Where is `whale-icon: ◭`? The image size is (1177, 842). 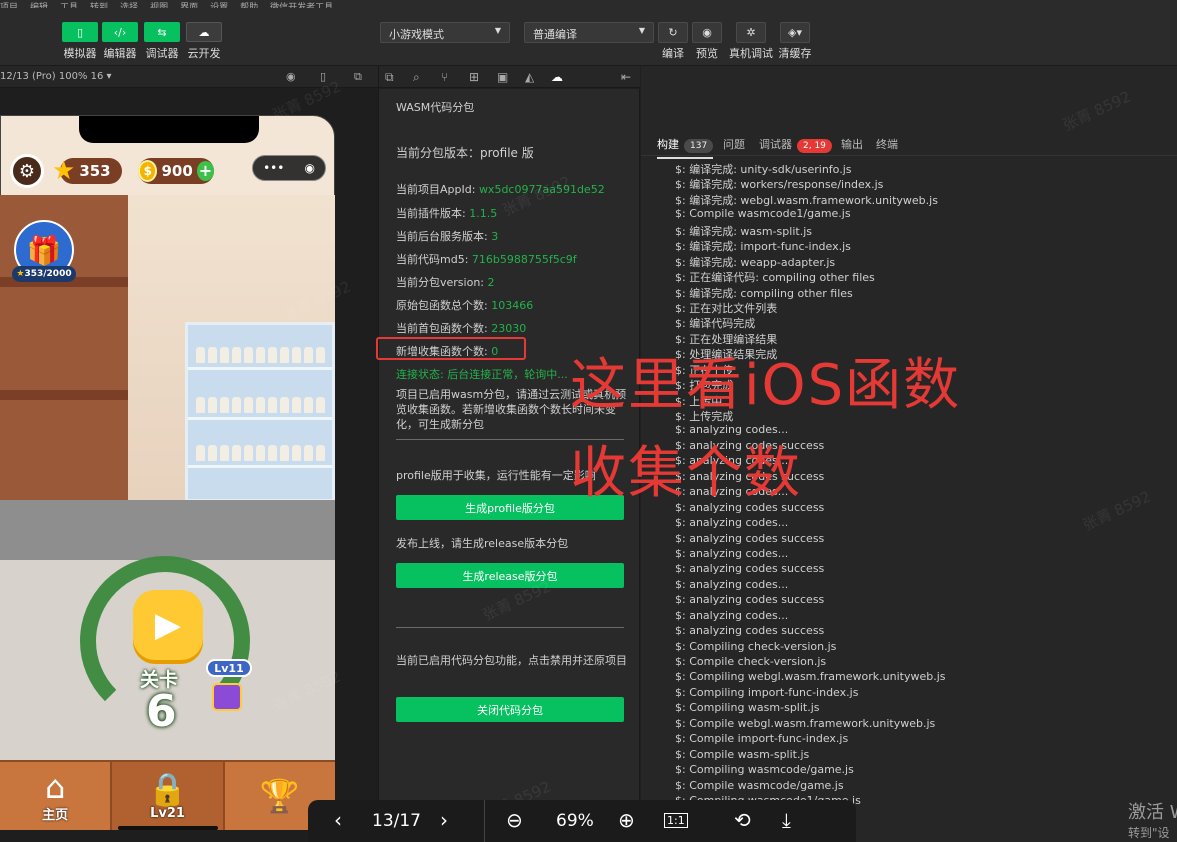 whale-icon: ◭ is located at coordinates (529, 77).